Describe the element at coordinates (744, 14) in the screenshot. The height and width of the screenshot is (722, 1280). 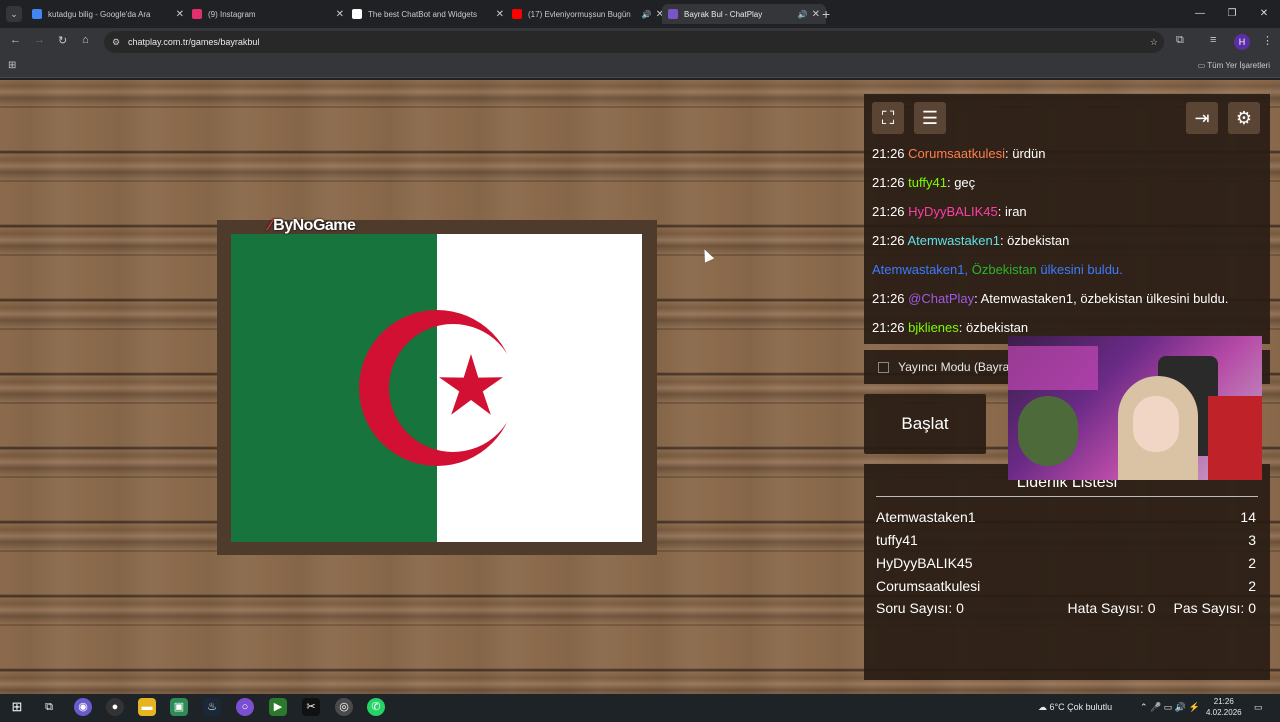
I see `browser-tab: Bayrak Bul - ChatPlay 🔊 ✕` at that location.